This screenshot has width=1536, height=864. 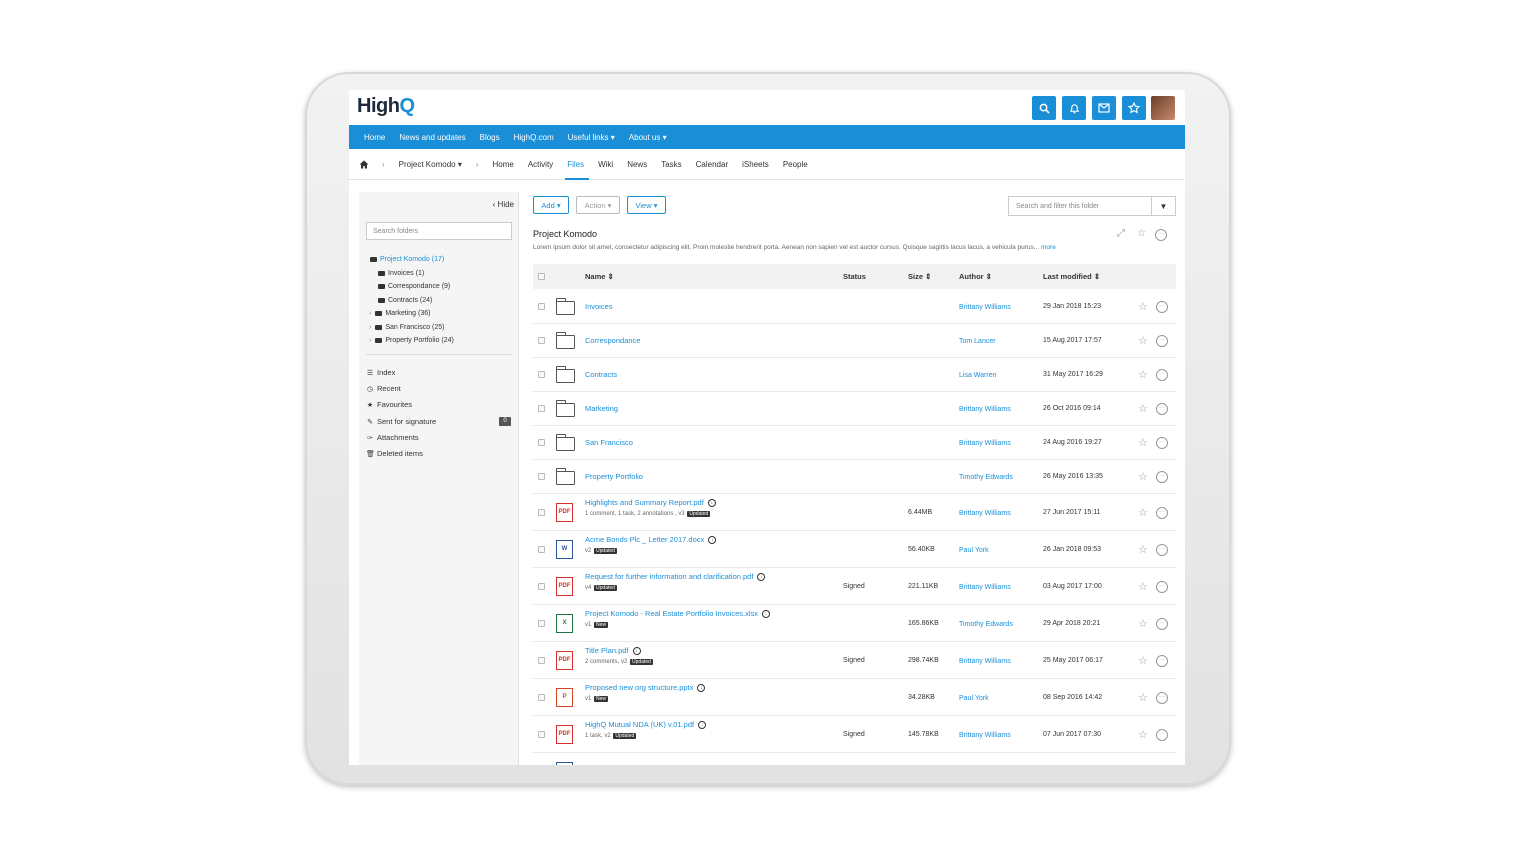 What do you see at coordinates (411, 340) in the screenshot?
I see `tree-item: › Property Portfolio (24)` at bounding box center [411, 340].